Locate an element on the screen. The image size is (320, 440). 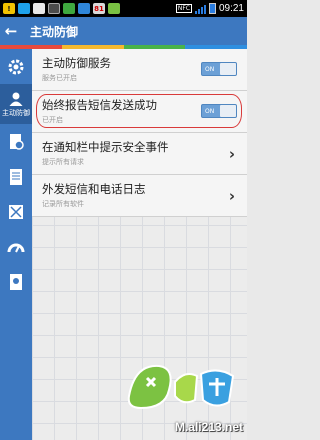
toggle-icon is located at coordinates (54, 8).